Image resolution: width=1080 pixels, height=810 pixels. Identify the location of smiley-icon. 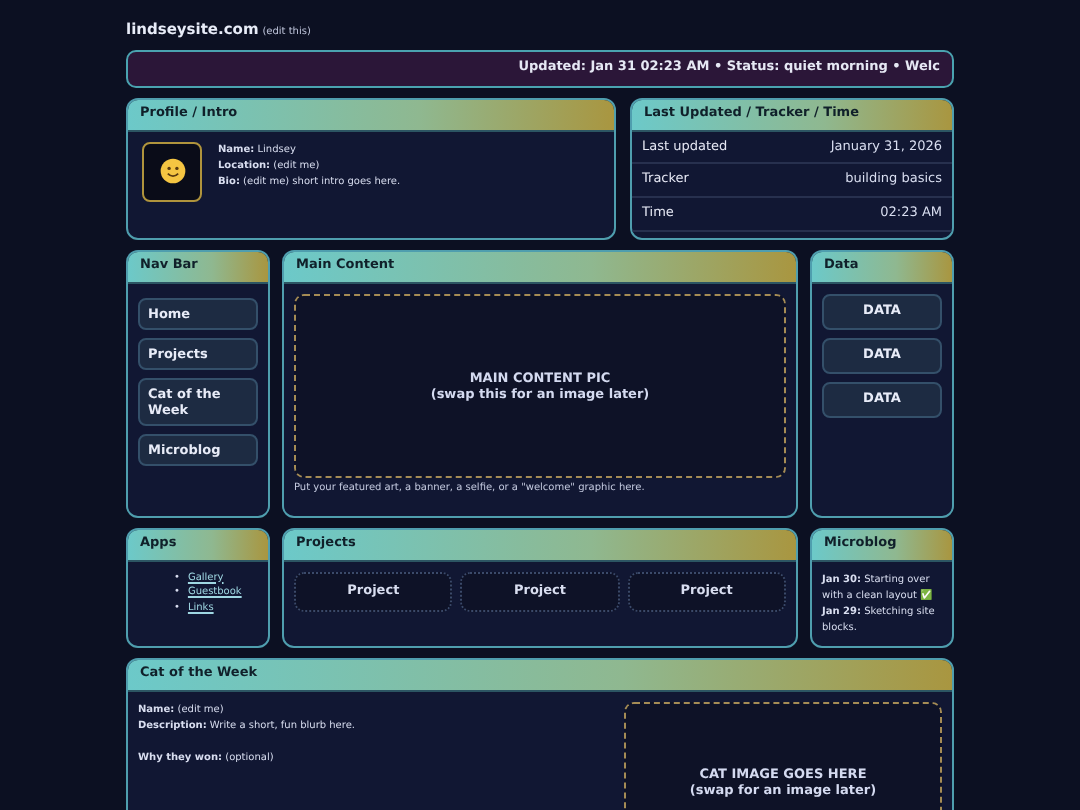
(172, 171).